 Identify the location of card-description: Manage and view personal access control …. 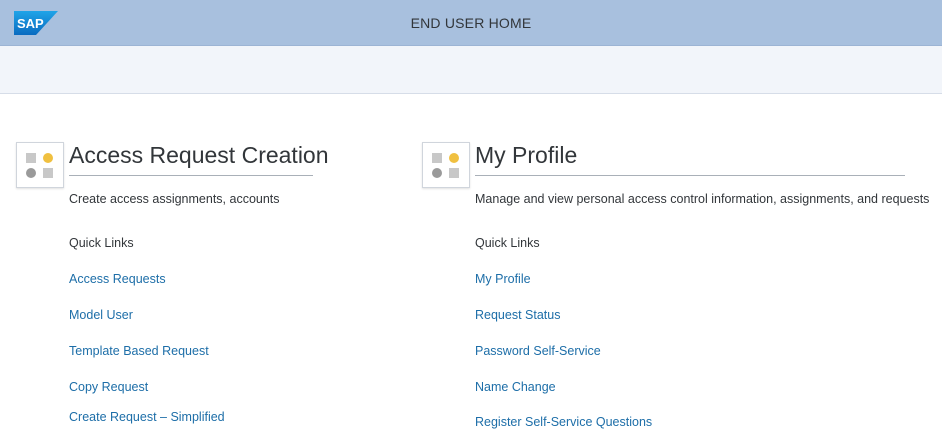
(702, 199).